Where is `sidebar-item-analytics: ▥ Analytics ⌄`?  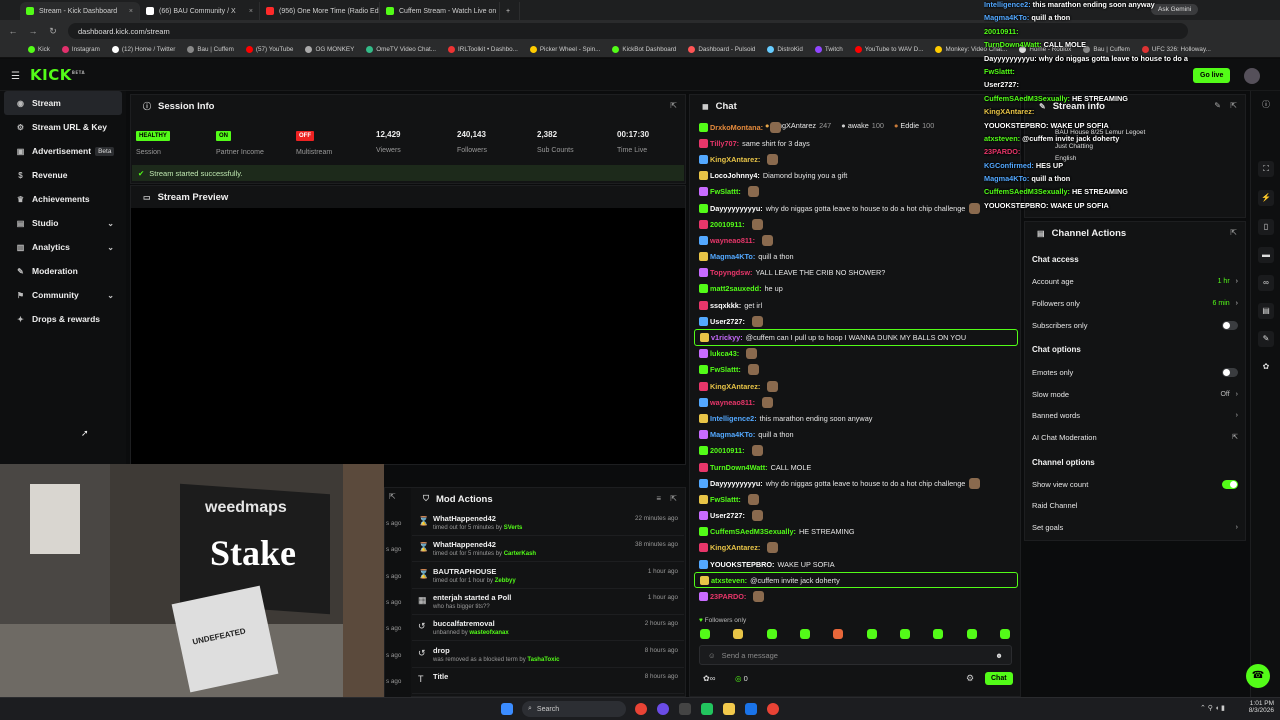 sidebar-item-analytics: ▥ Analytics ⌄ is located at coordinates (63, 247).